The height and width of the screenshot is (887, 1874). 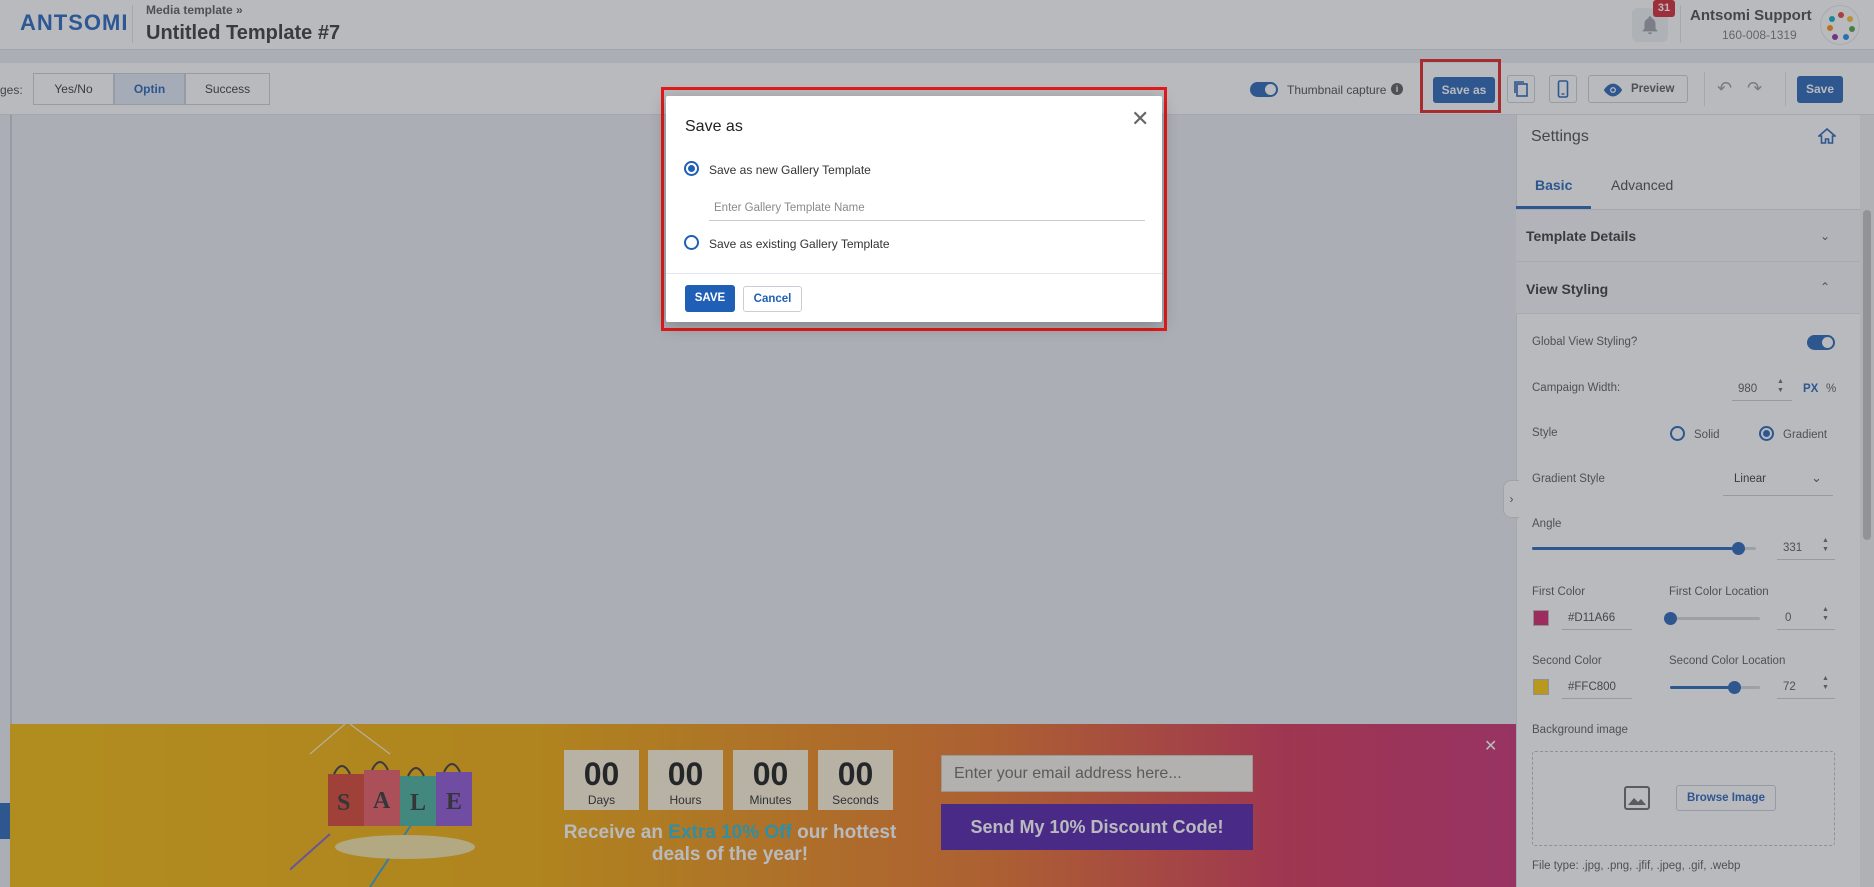 I want to click on gallery-template-name-input, so click(x=927, y=208).